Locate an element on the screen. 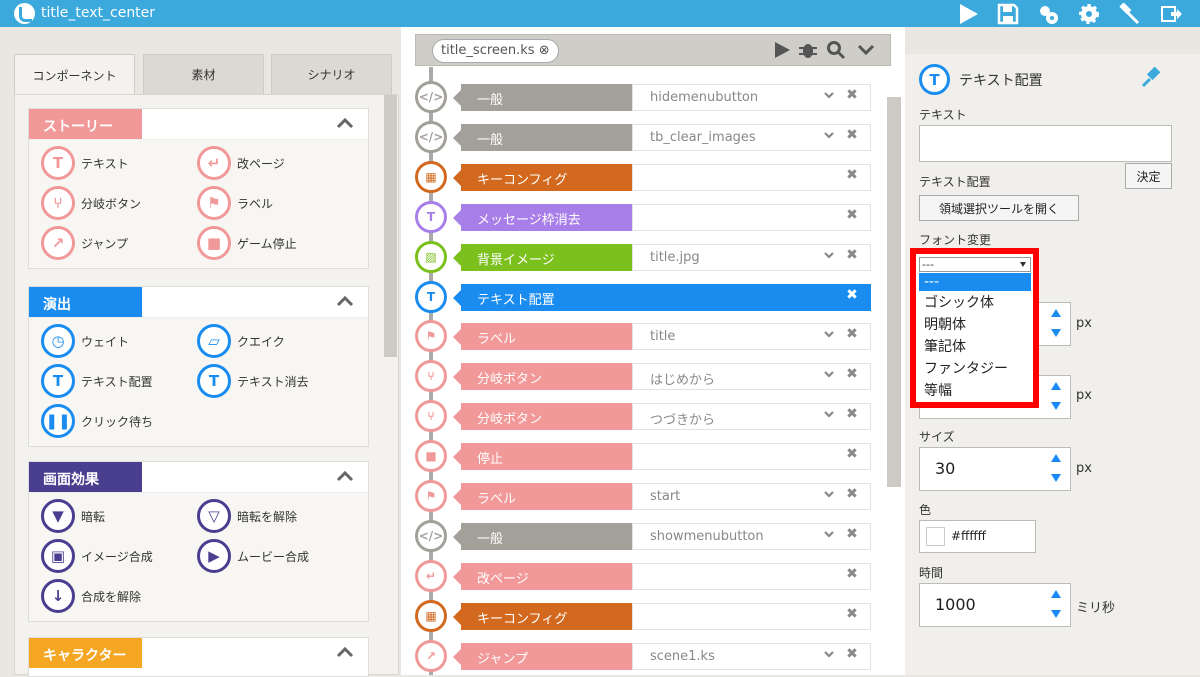 The width and height of the screenshot is (1200, 677). tag-label: テキスト配置 is located at coordinates (542, 297).